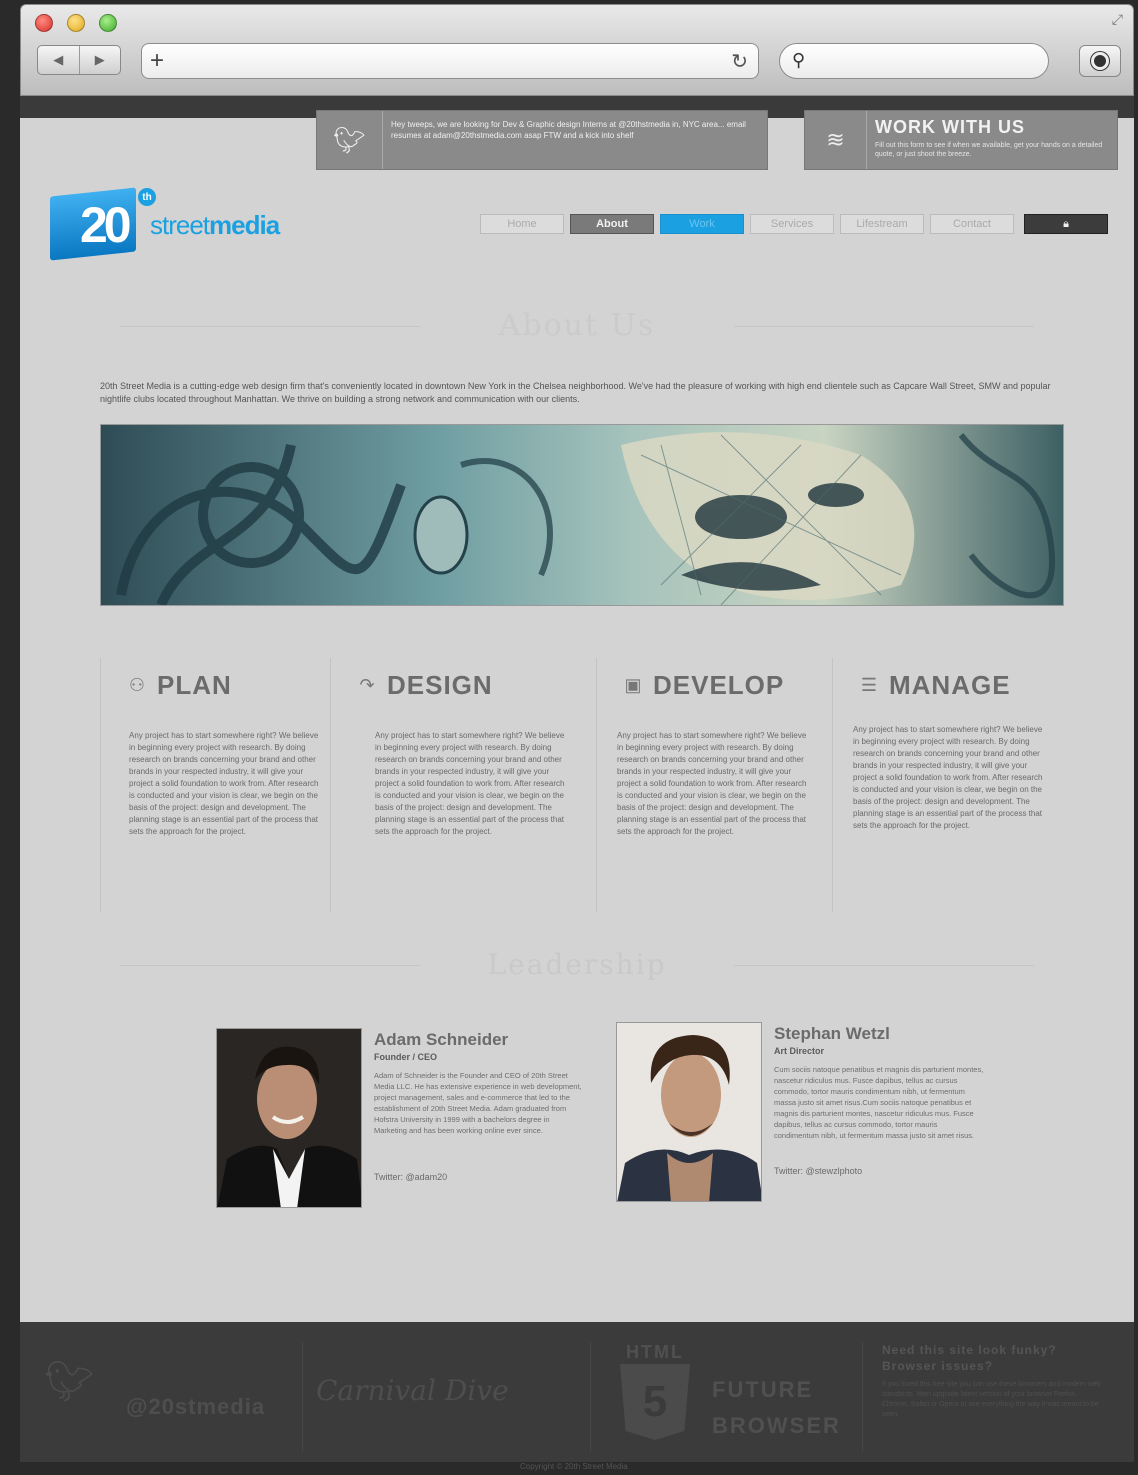  I want to click on nav-item-work: Work, so click(702, 224).